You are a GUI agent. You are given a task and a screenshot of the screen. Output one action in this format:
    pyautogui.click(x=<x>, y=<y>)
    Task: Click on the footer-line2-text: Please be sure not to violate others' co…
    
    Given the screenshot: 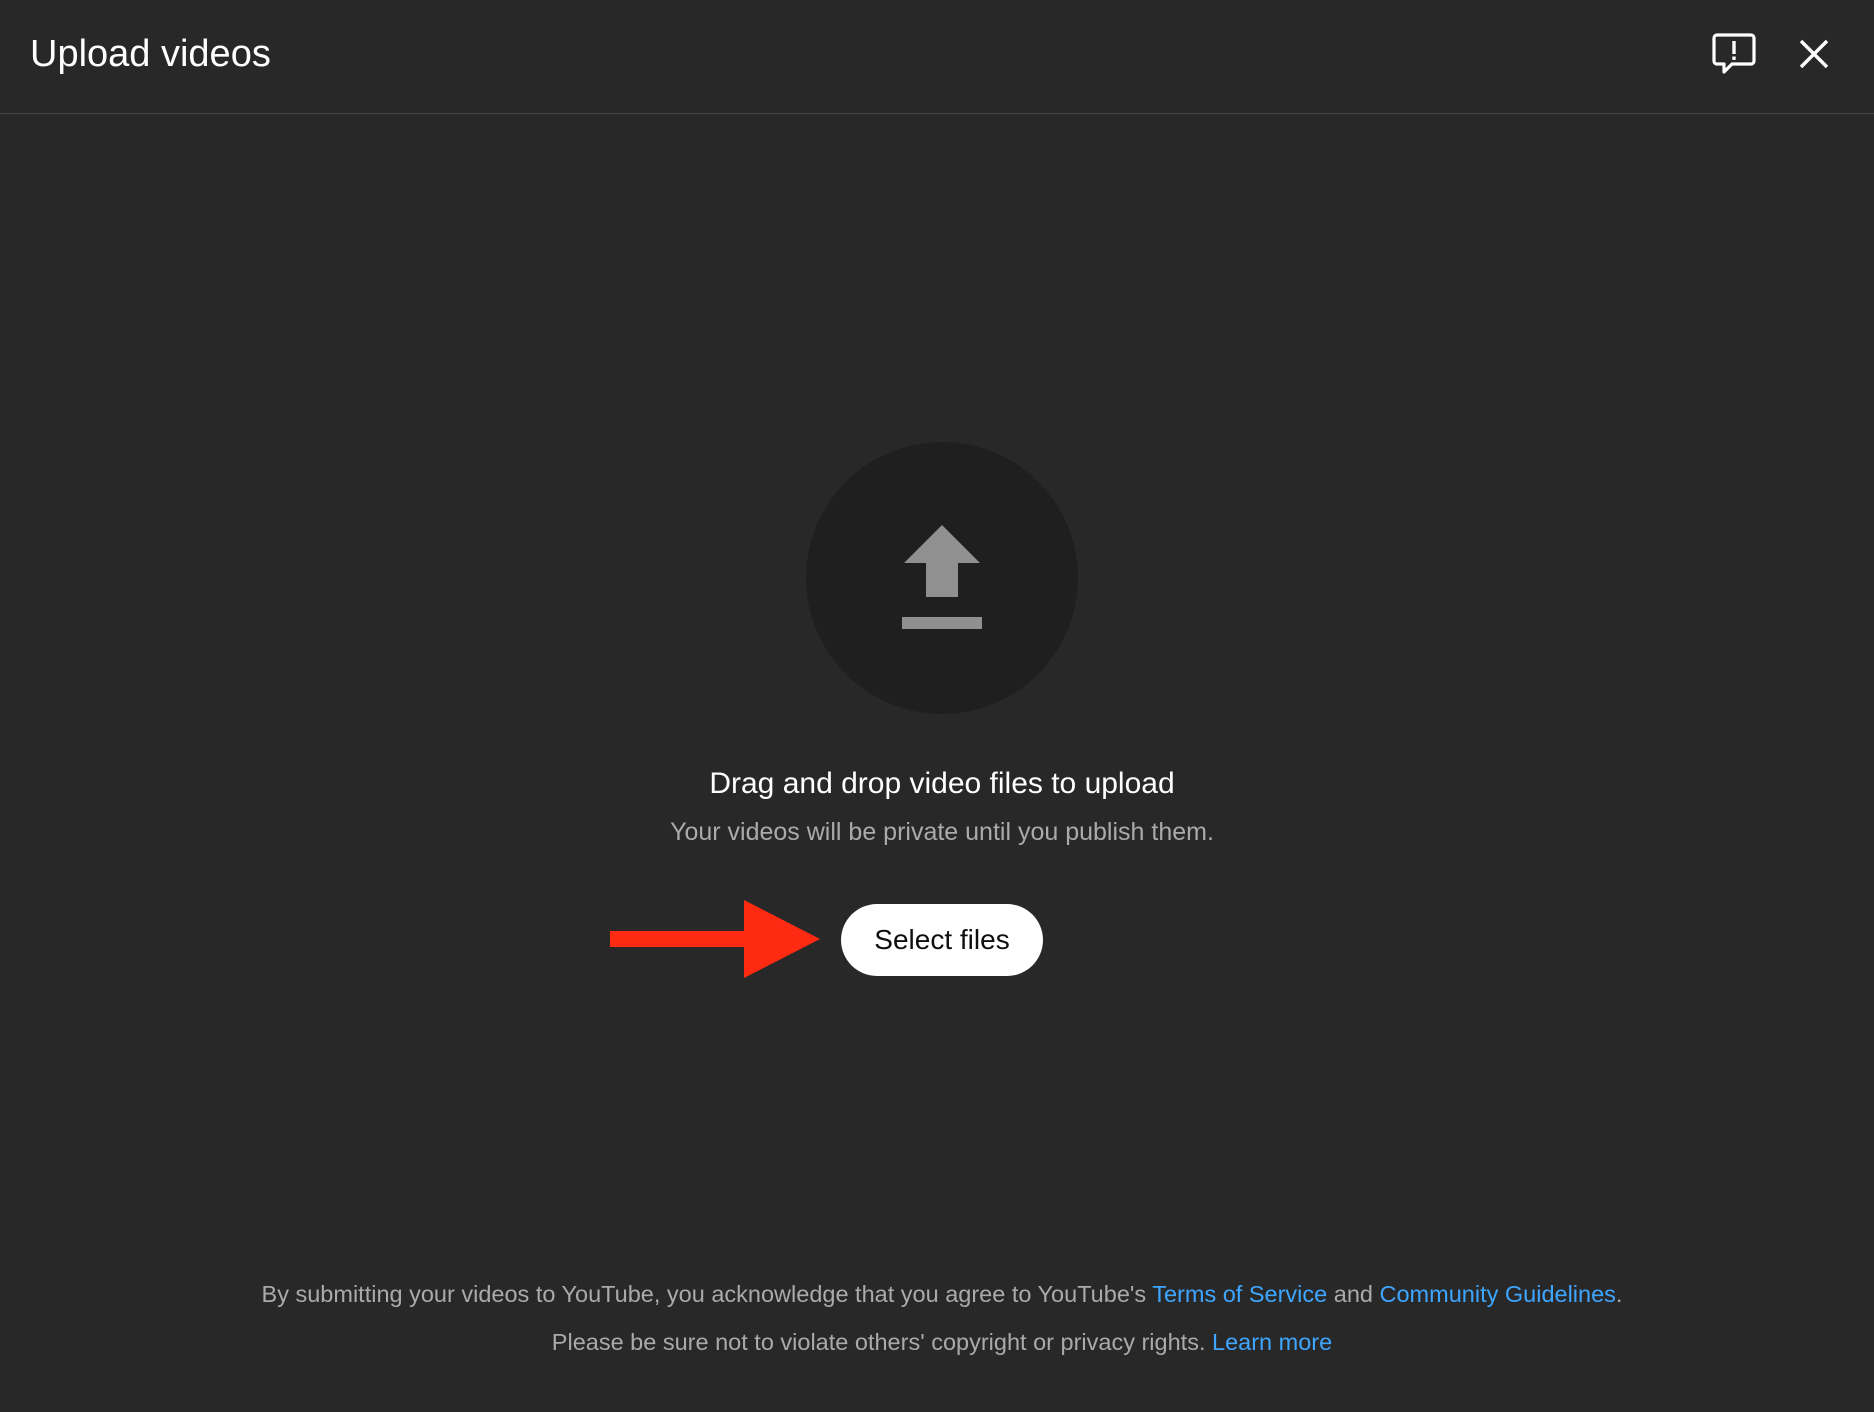 What is the action you would take?
    pyautogui.click(x=878, y=1342)
    